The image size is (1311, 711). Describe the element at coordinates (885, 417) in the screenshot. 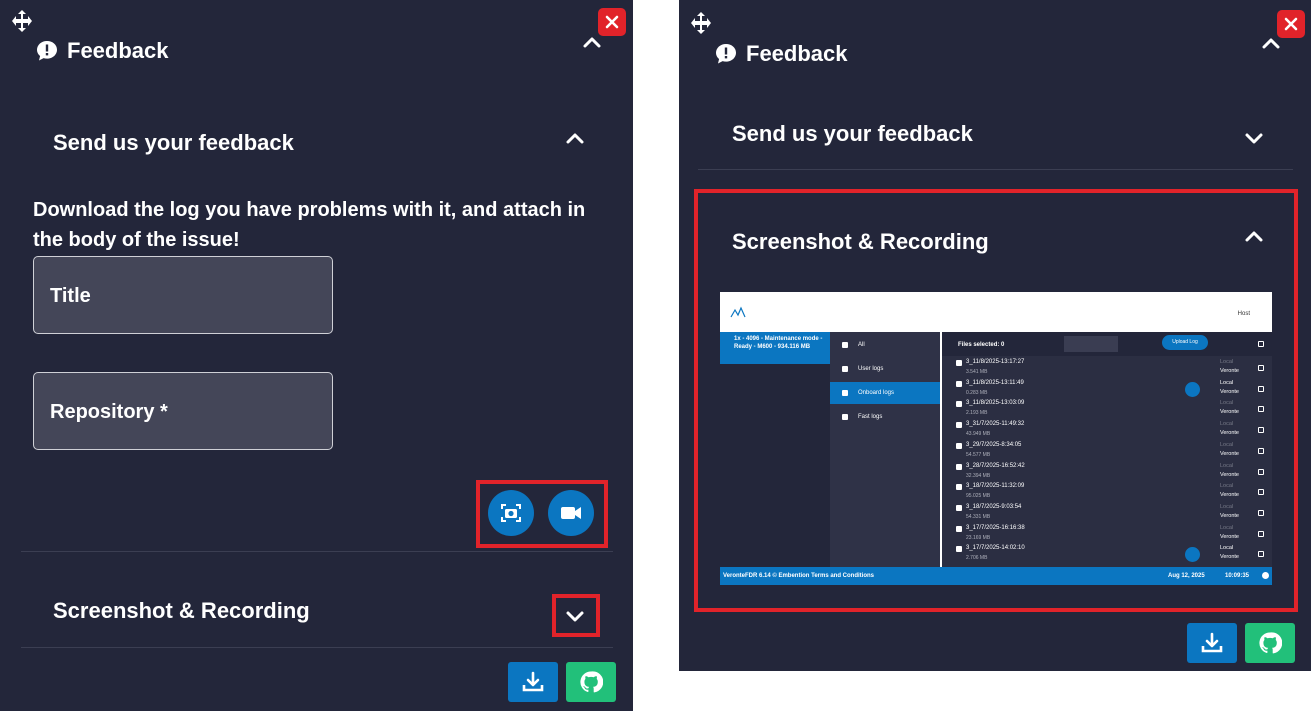

I see `preview-nav-item: Fast logs` at that location.